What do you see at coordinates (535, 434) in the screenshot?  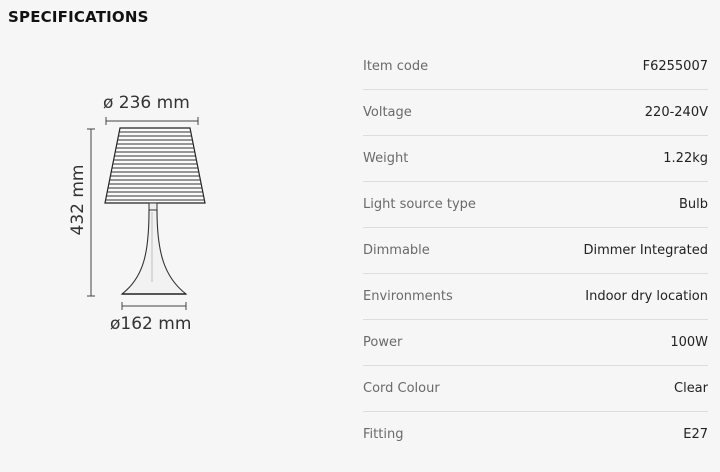 I see `spec-row-fitting: Fitting E27` at bounding box center [535, 434].